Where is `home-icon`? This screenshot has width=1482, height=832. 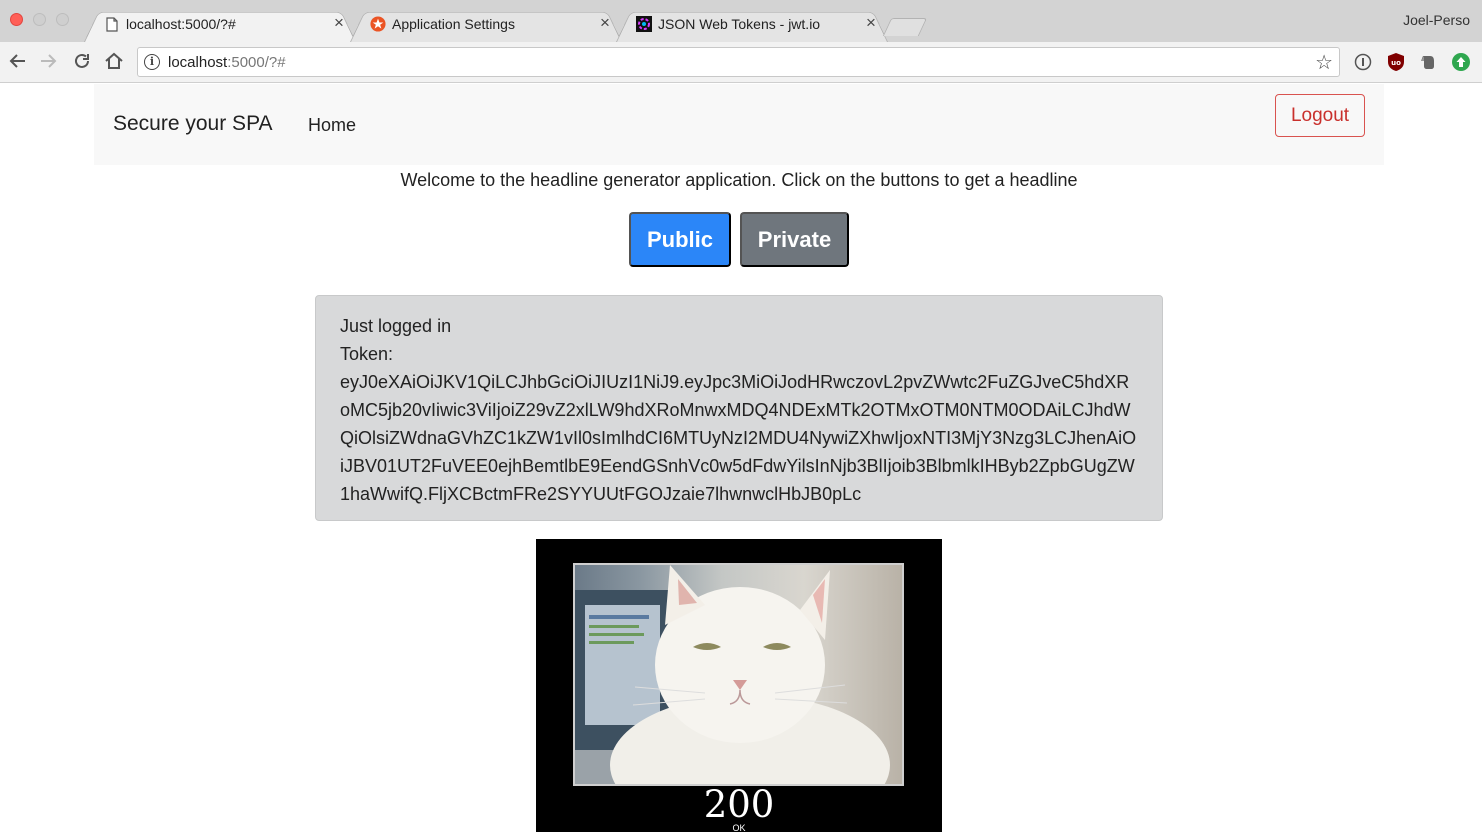 home-icon is located at coordinates (114, 61).